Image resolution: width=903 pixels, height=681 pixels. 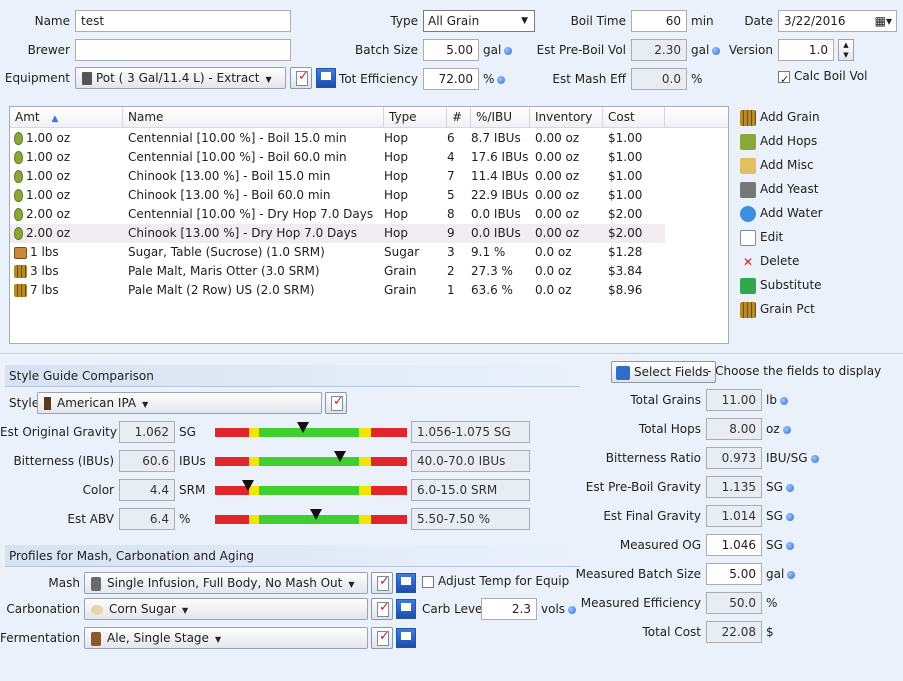 What do you see at coordinates (183, 50) in the screenshot?
I see `brewer-input` at bounding box center [183, 50].